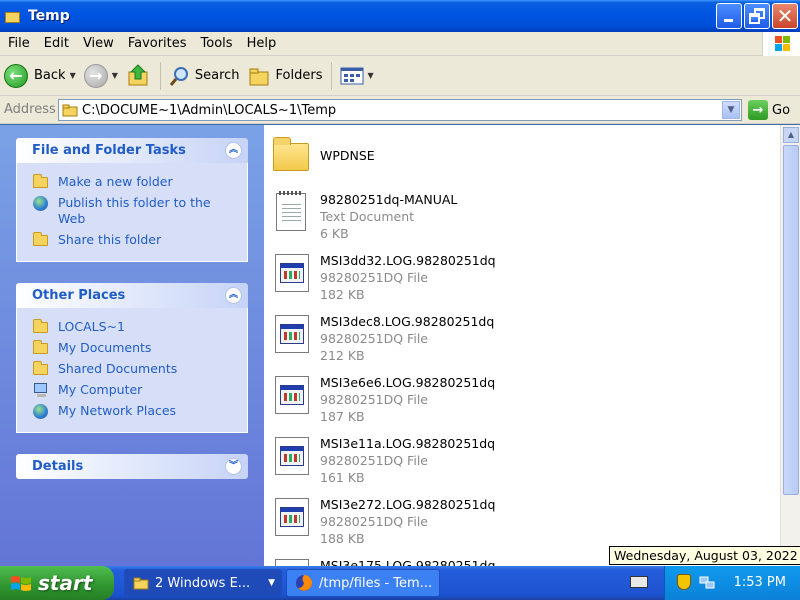  Describe the element at coordinates (132, 295) in the screenshot. I see `other-places-header: Other Places ︽` at that location.